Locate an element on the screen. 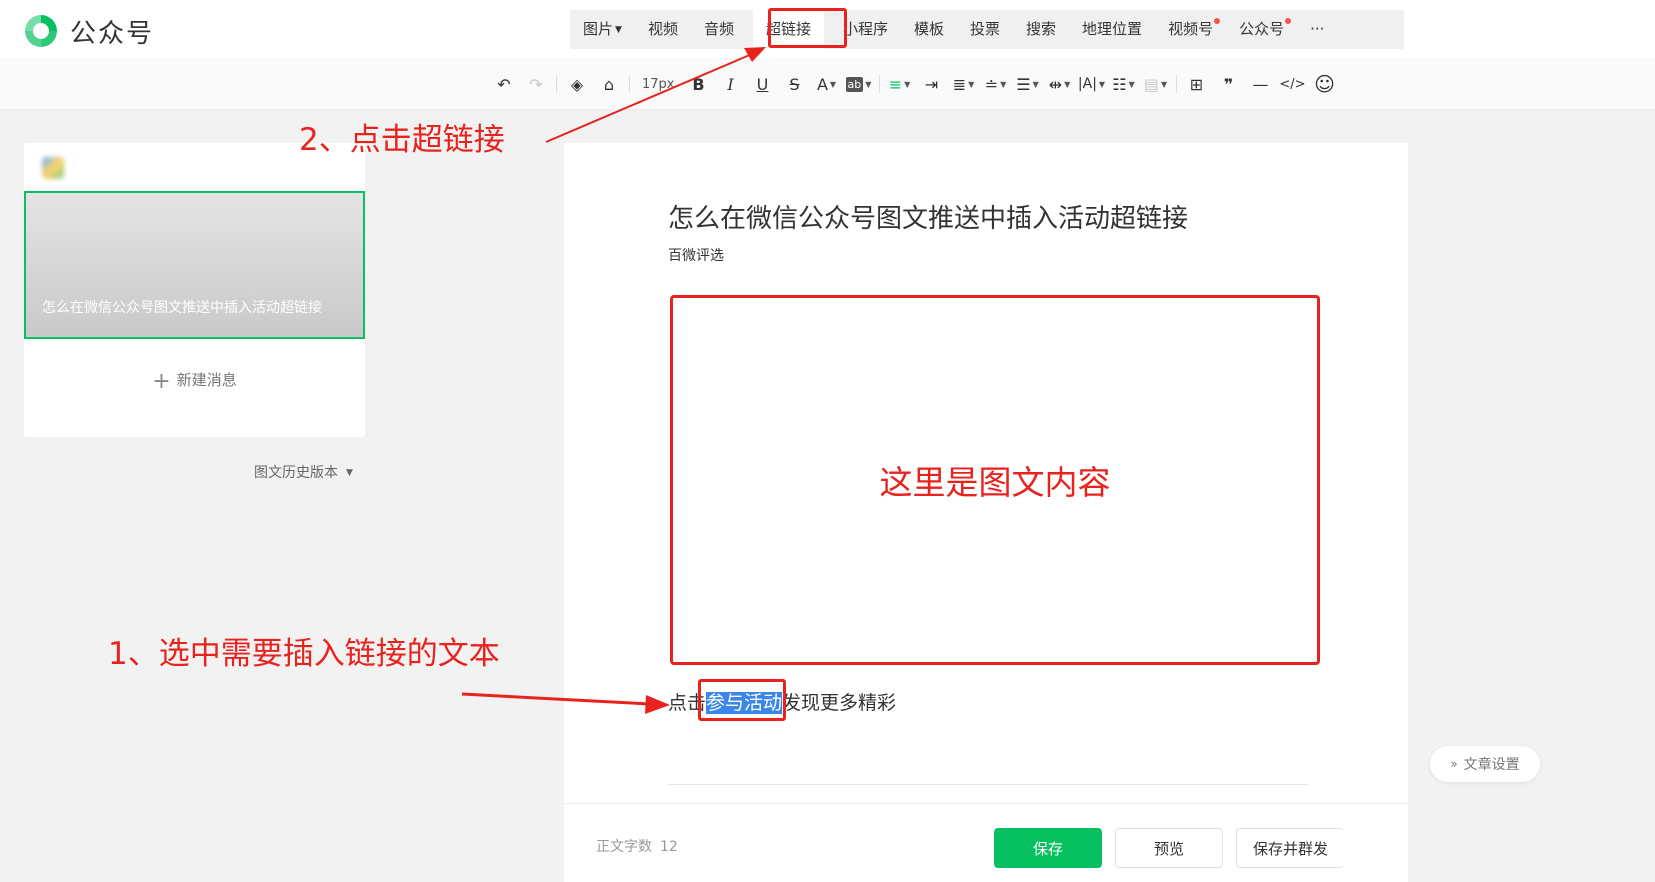 This screenshot has width=1655, height=882. arrow-step-2-line is located at coordinates (649, 98).